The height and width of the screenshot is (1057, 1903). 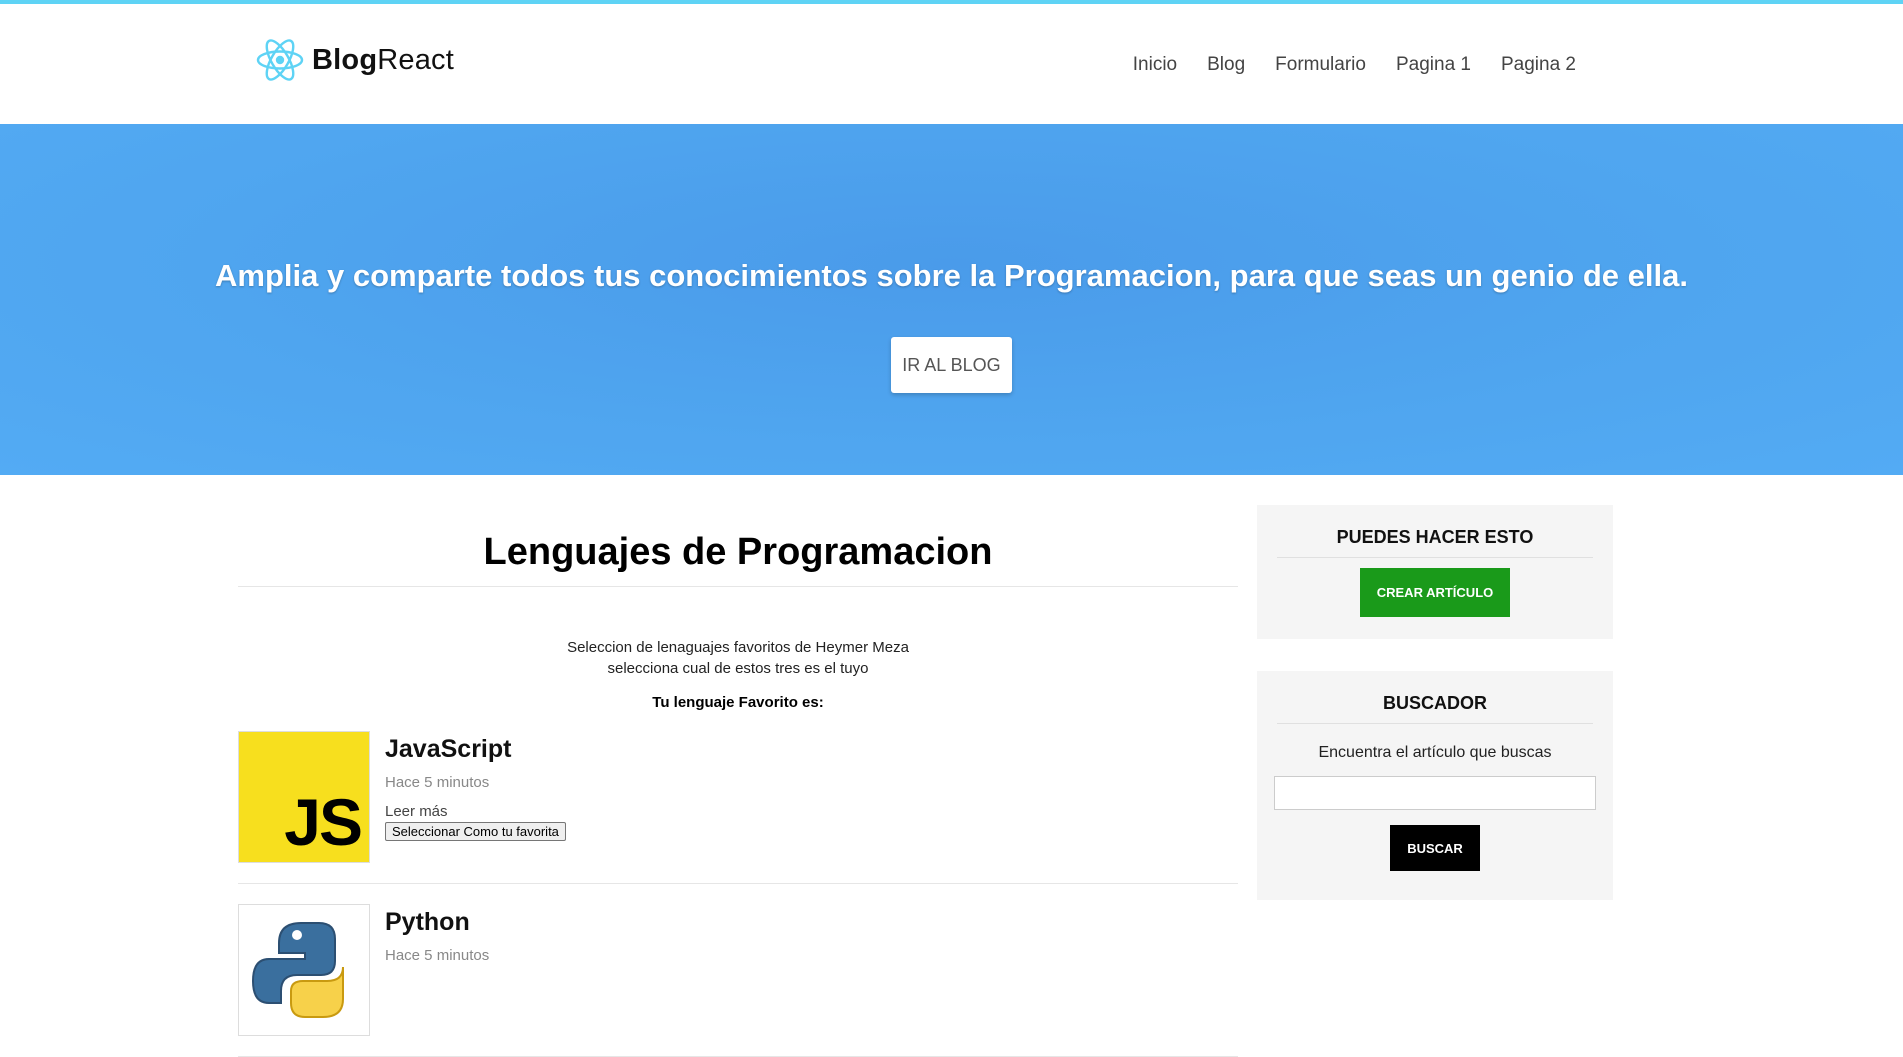 I want to click on select-favorite-button: Seleccionar Como tu favorita, so click(x=475, y=831).